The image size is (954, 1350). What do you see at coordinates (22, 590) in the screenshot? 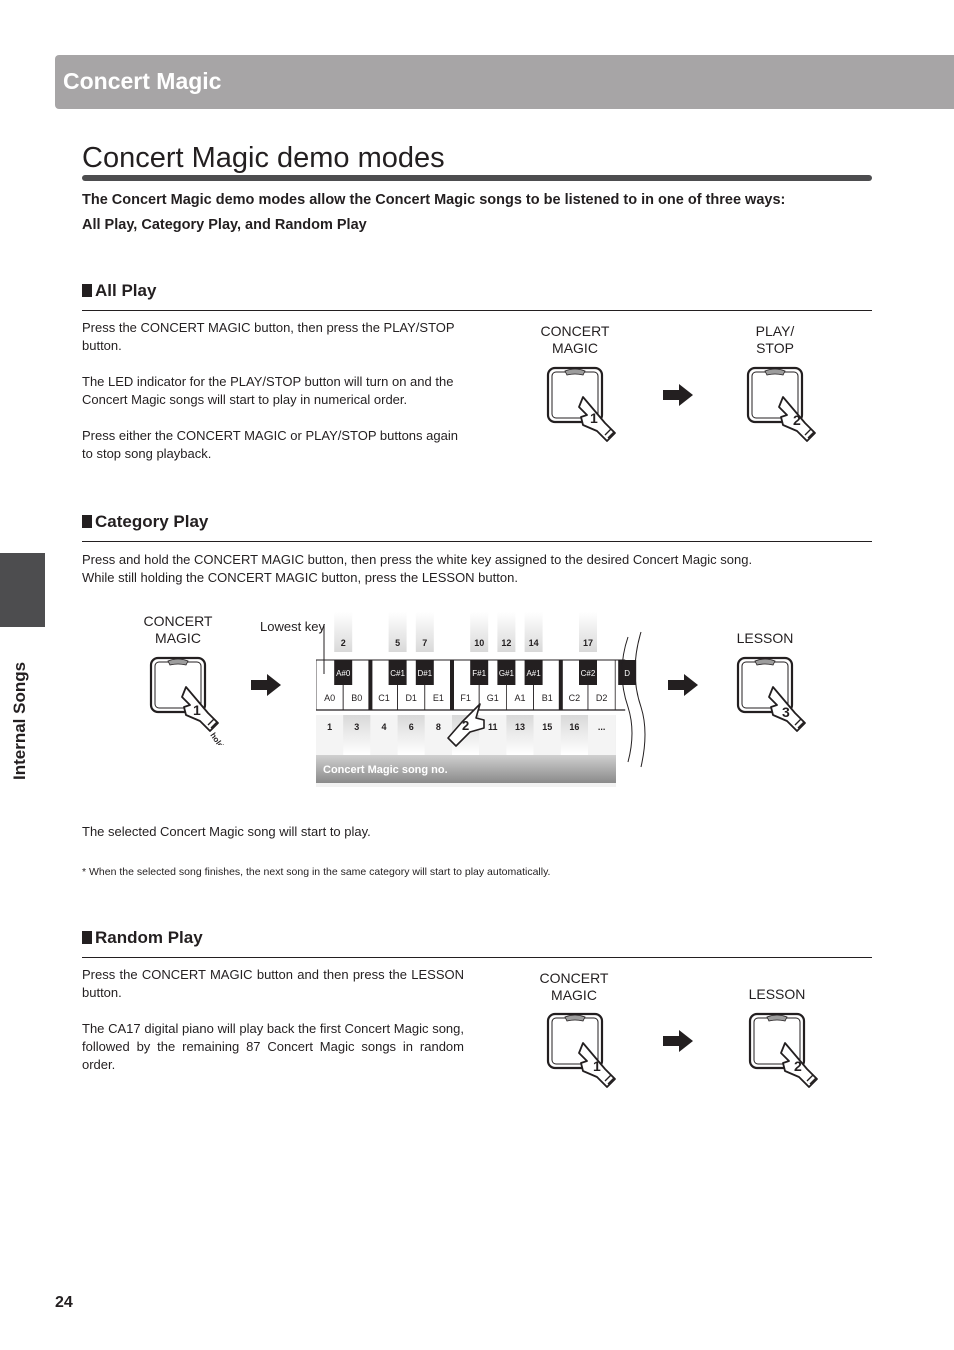
I see `side-tab-marker` at bounding box center [22, 590].